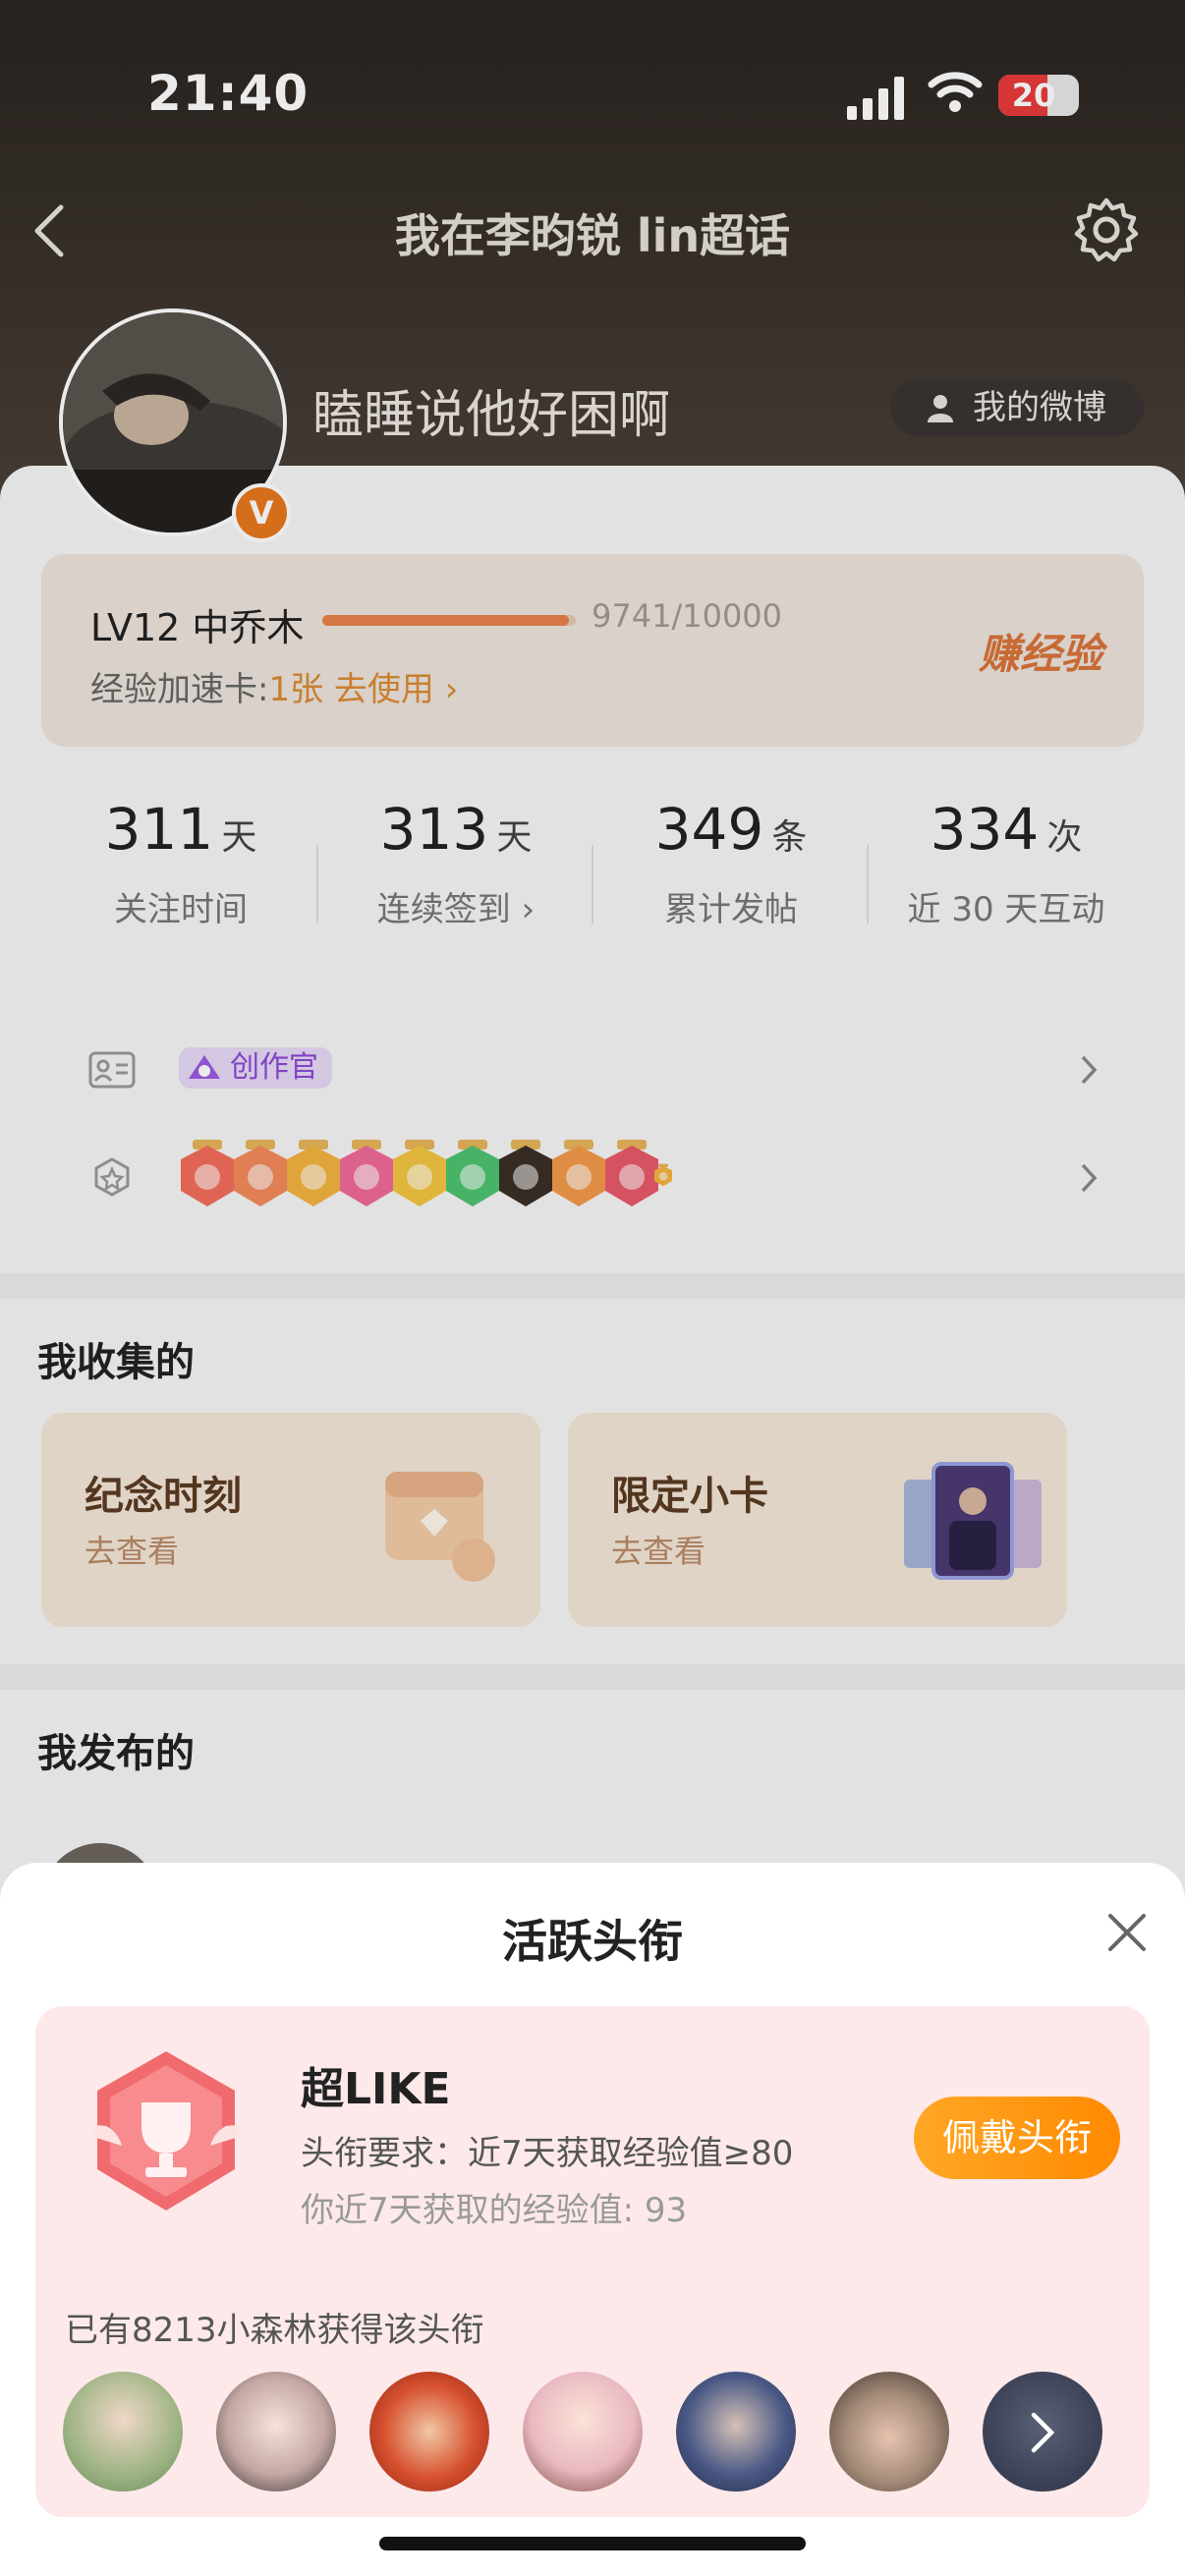  Describe the element at coordinates (592, 1941) in the screenshot. I see `sheet-title: 活跃头衔` at that location.